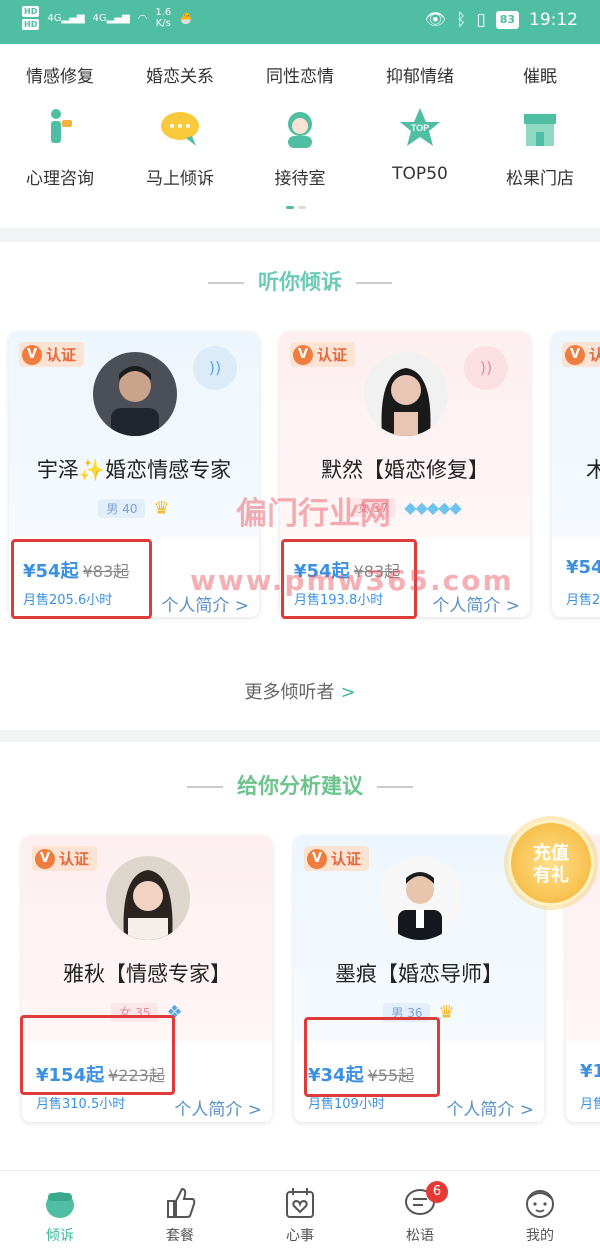 The width and height of the screenshot is (600, 1250). I want to click on eye-icon: 👁, so click(435, 20).